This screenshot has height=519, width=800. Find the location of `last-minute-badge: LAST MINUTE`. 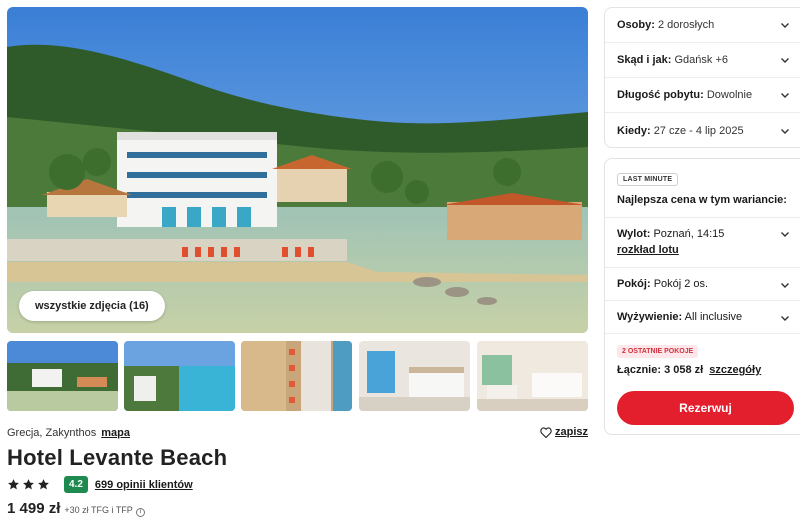

last-minute-badge: LAST MINUTE is located at coordinates (648, 179).